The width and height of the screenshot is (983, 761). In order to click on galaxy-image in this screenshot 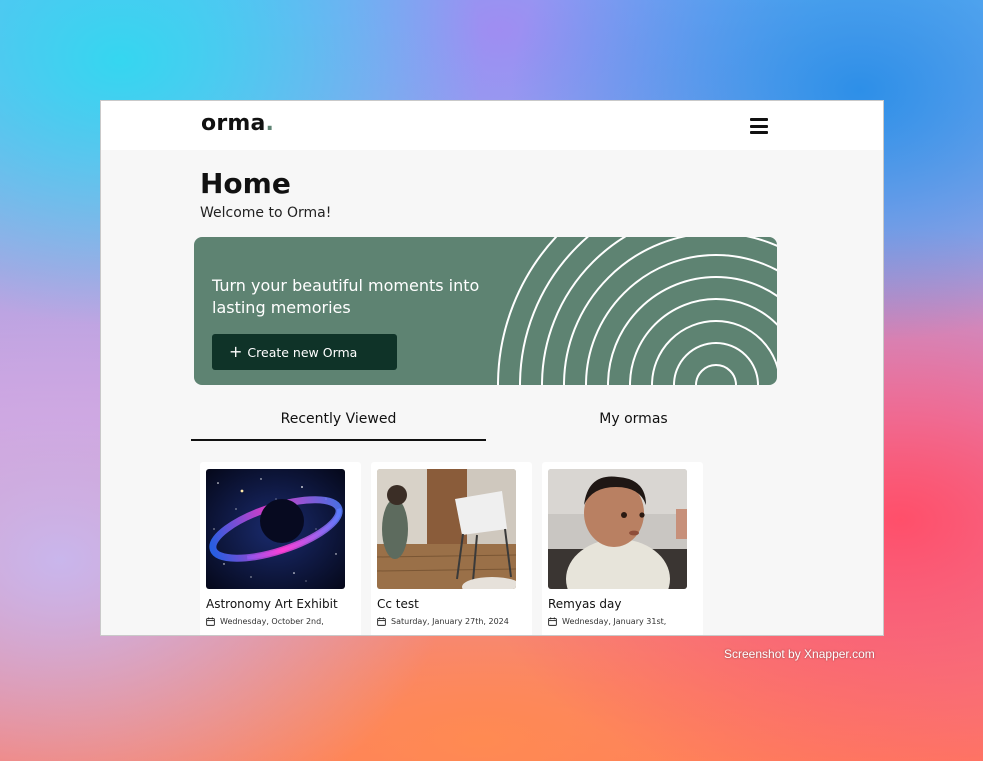, I will do `click(275, 529)`.